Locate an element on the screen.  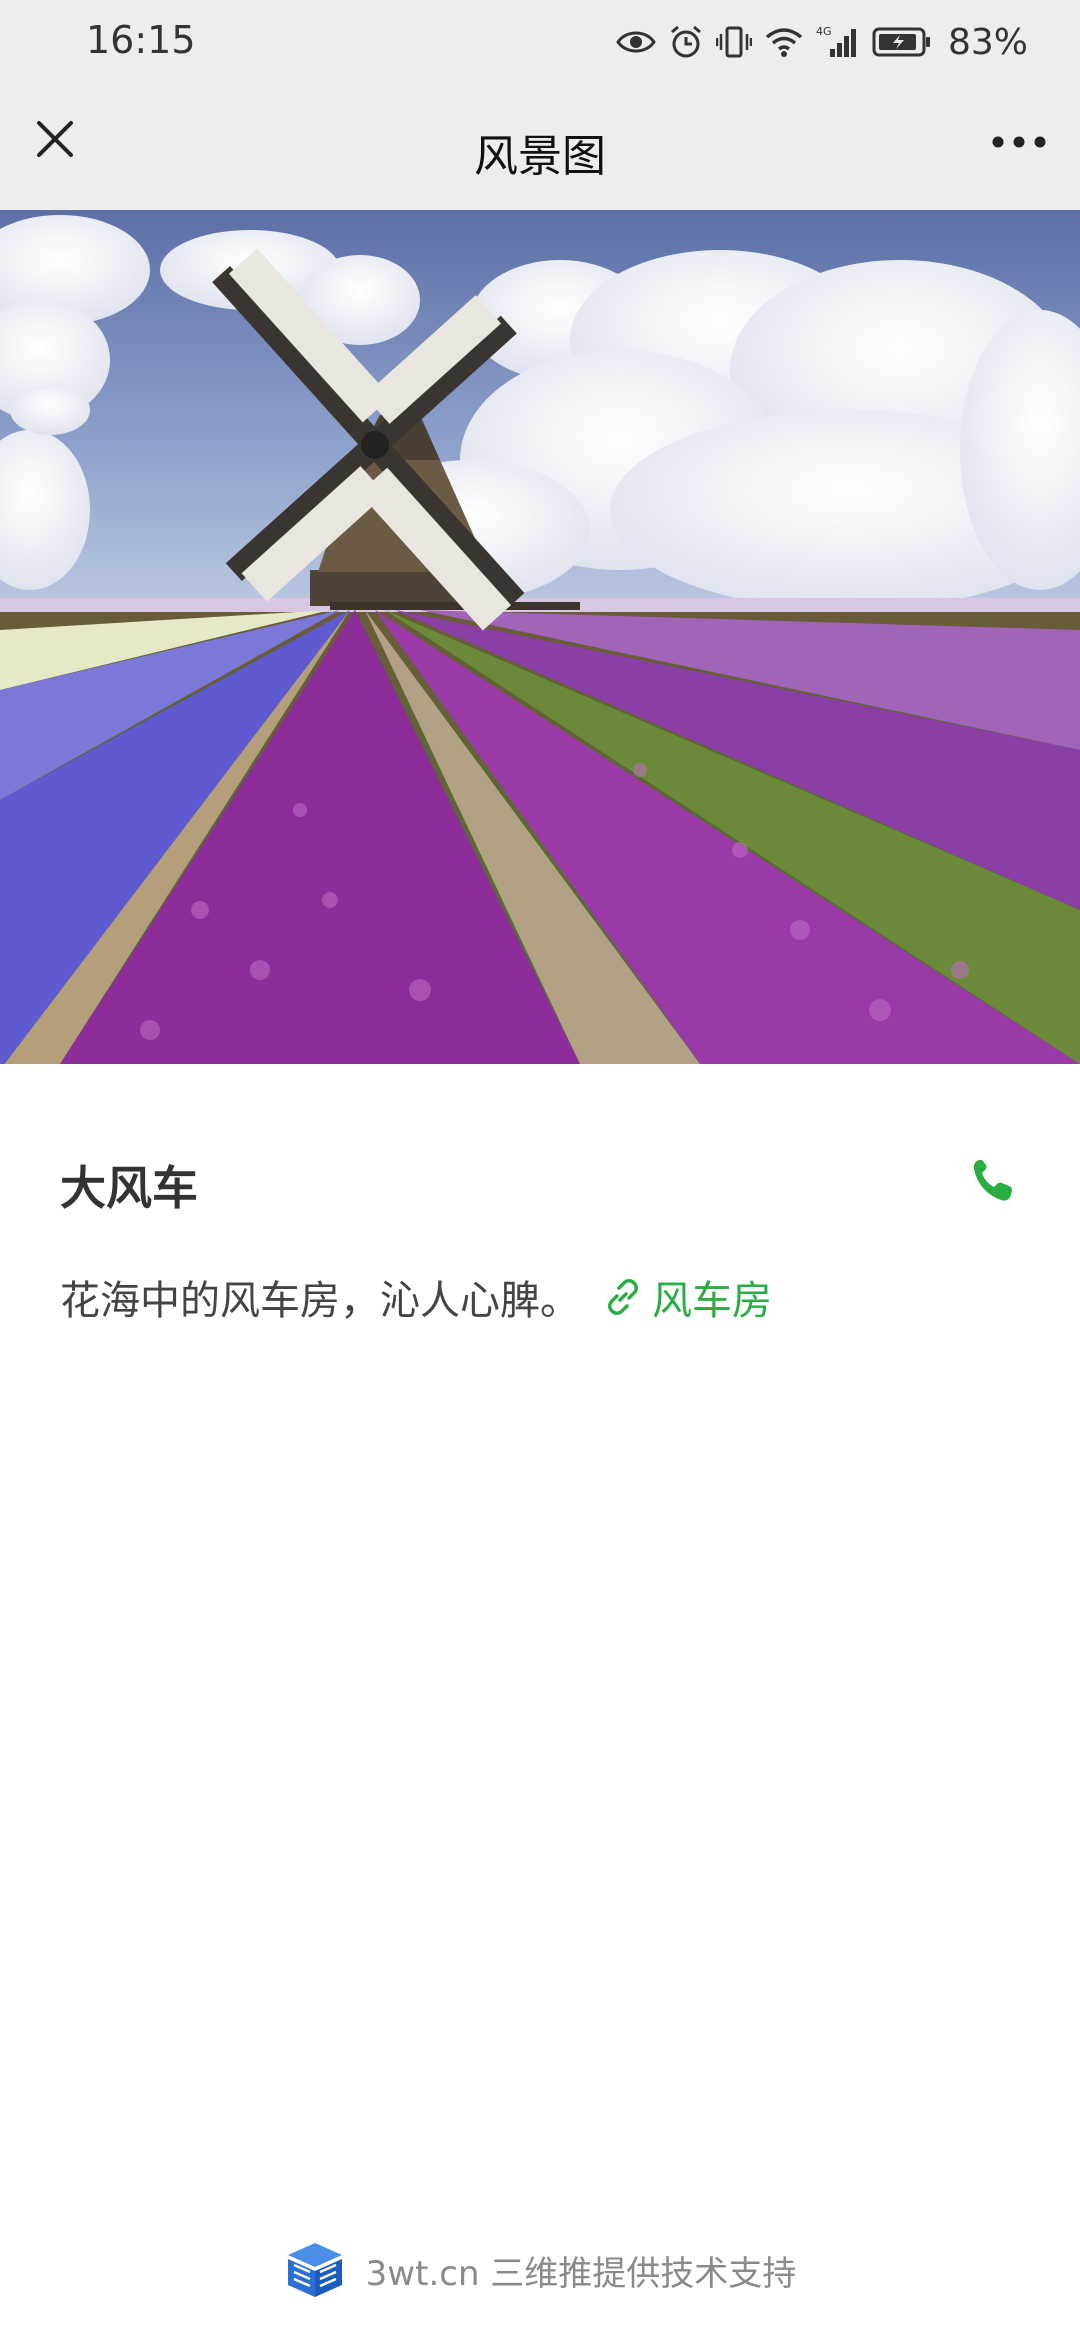
network-type-label: 4G is located at coordinates (824, 31).